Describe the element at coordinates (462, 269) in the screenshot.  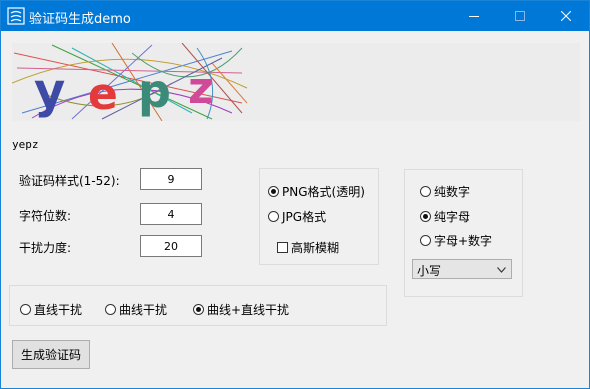
I see `case-select: 小写` at that location.